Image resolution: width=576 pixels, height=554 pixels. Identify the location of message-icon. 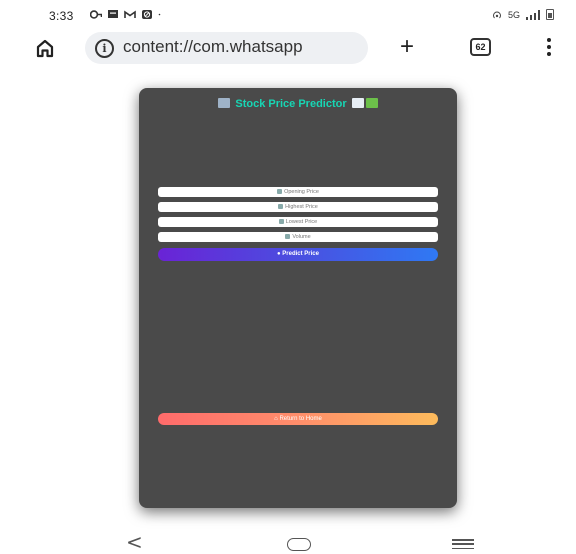
(113, 14).